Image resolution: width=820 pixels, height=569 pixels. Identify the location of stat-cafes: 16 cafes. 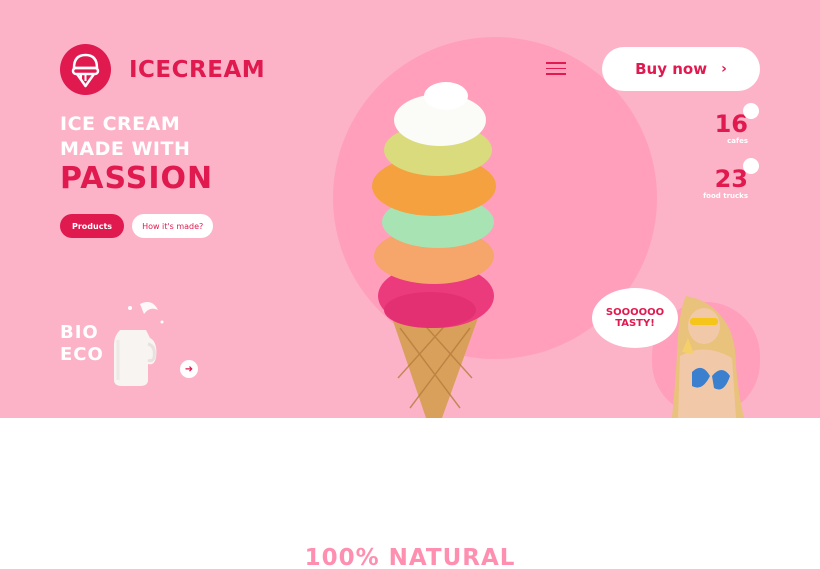
(729, 124).